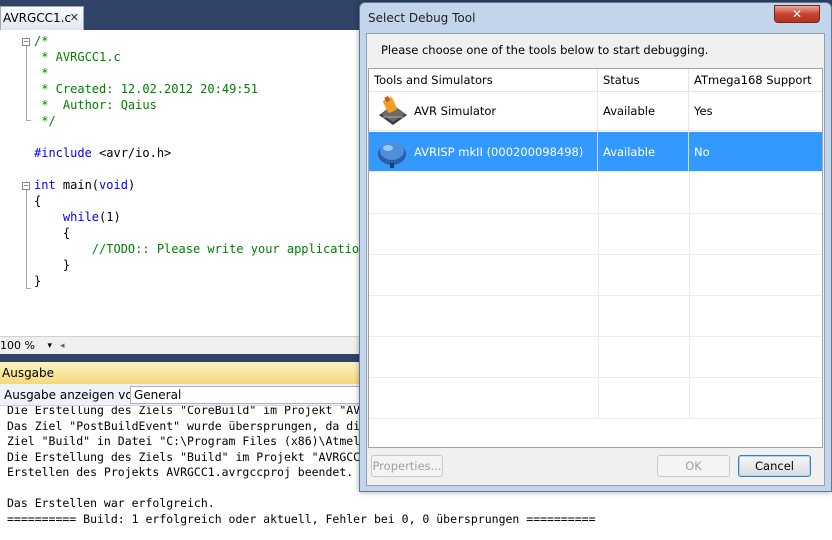 This screenshot has width=832, height=540. What do you see at coordinates (422, 18) in the screenshot?
I see `dialog-title: Select Debug Tool` at bounding box center [422, 18].